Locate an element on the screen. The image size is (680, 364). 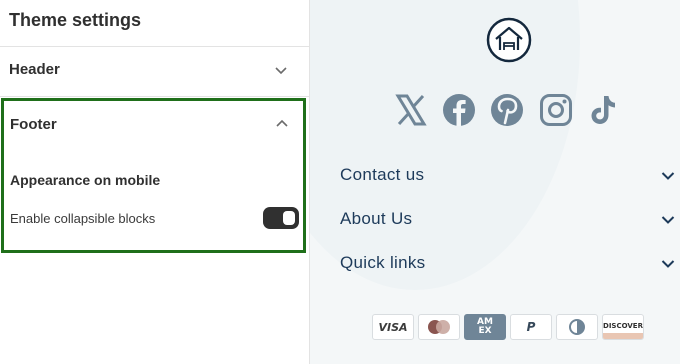
toggle-knob is located at coordinates (289, 218).